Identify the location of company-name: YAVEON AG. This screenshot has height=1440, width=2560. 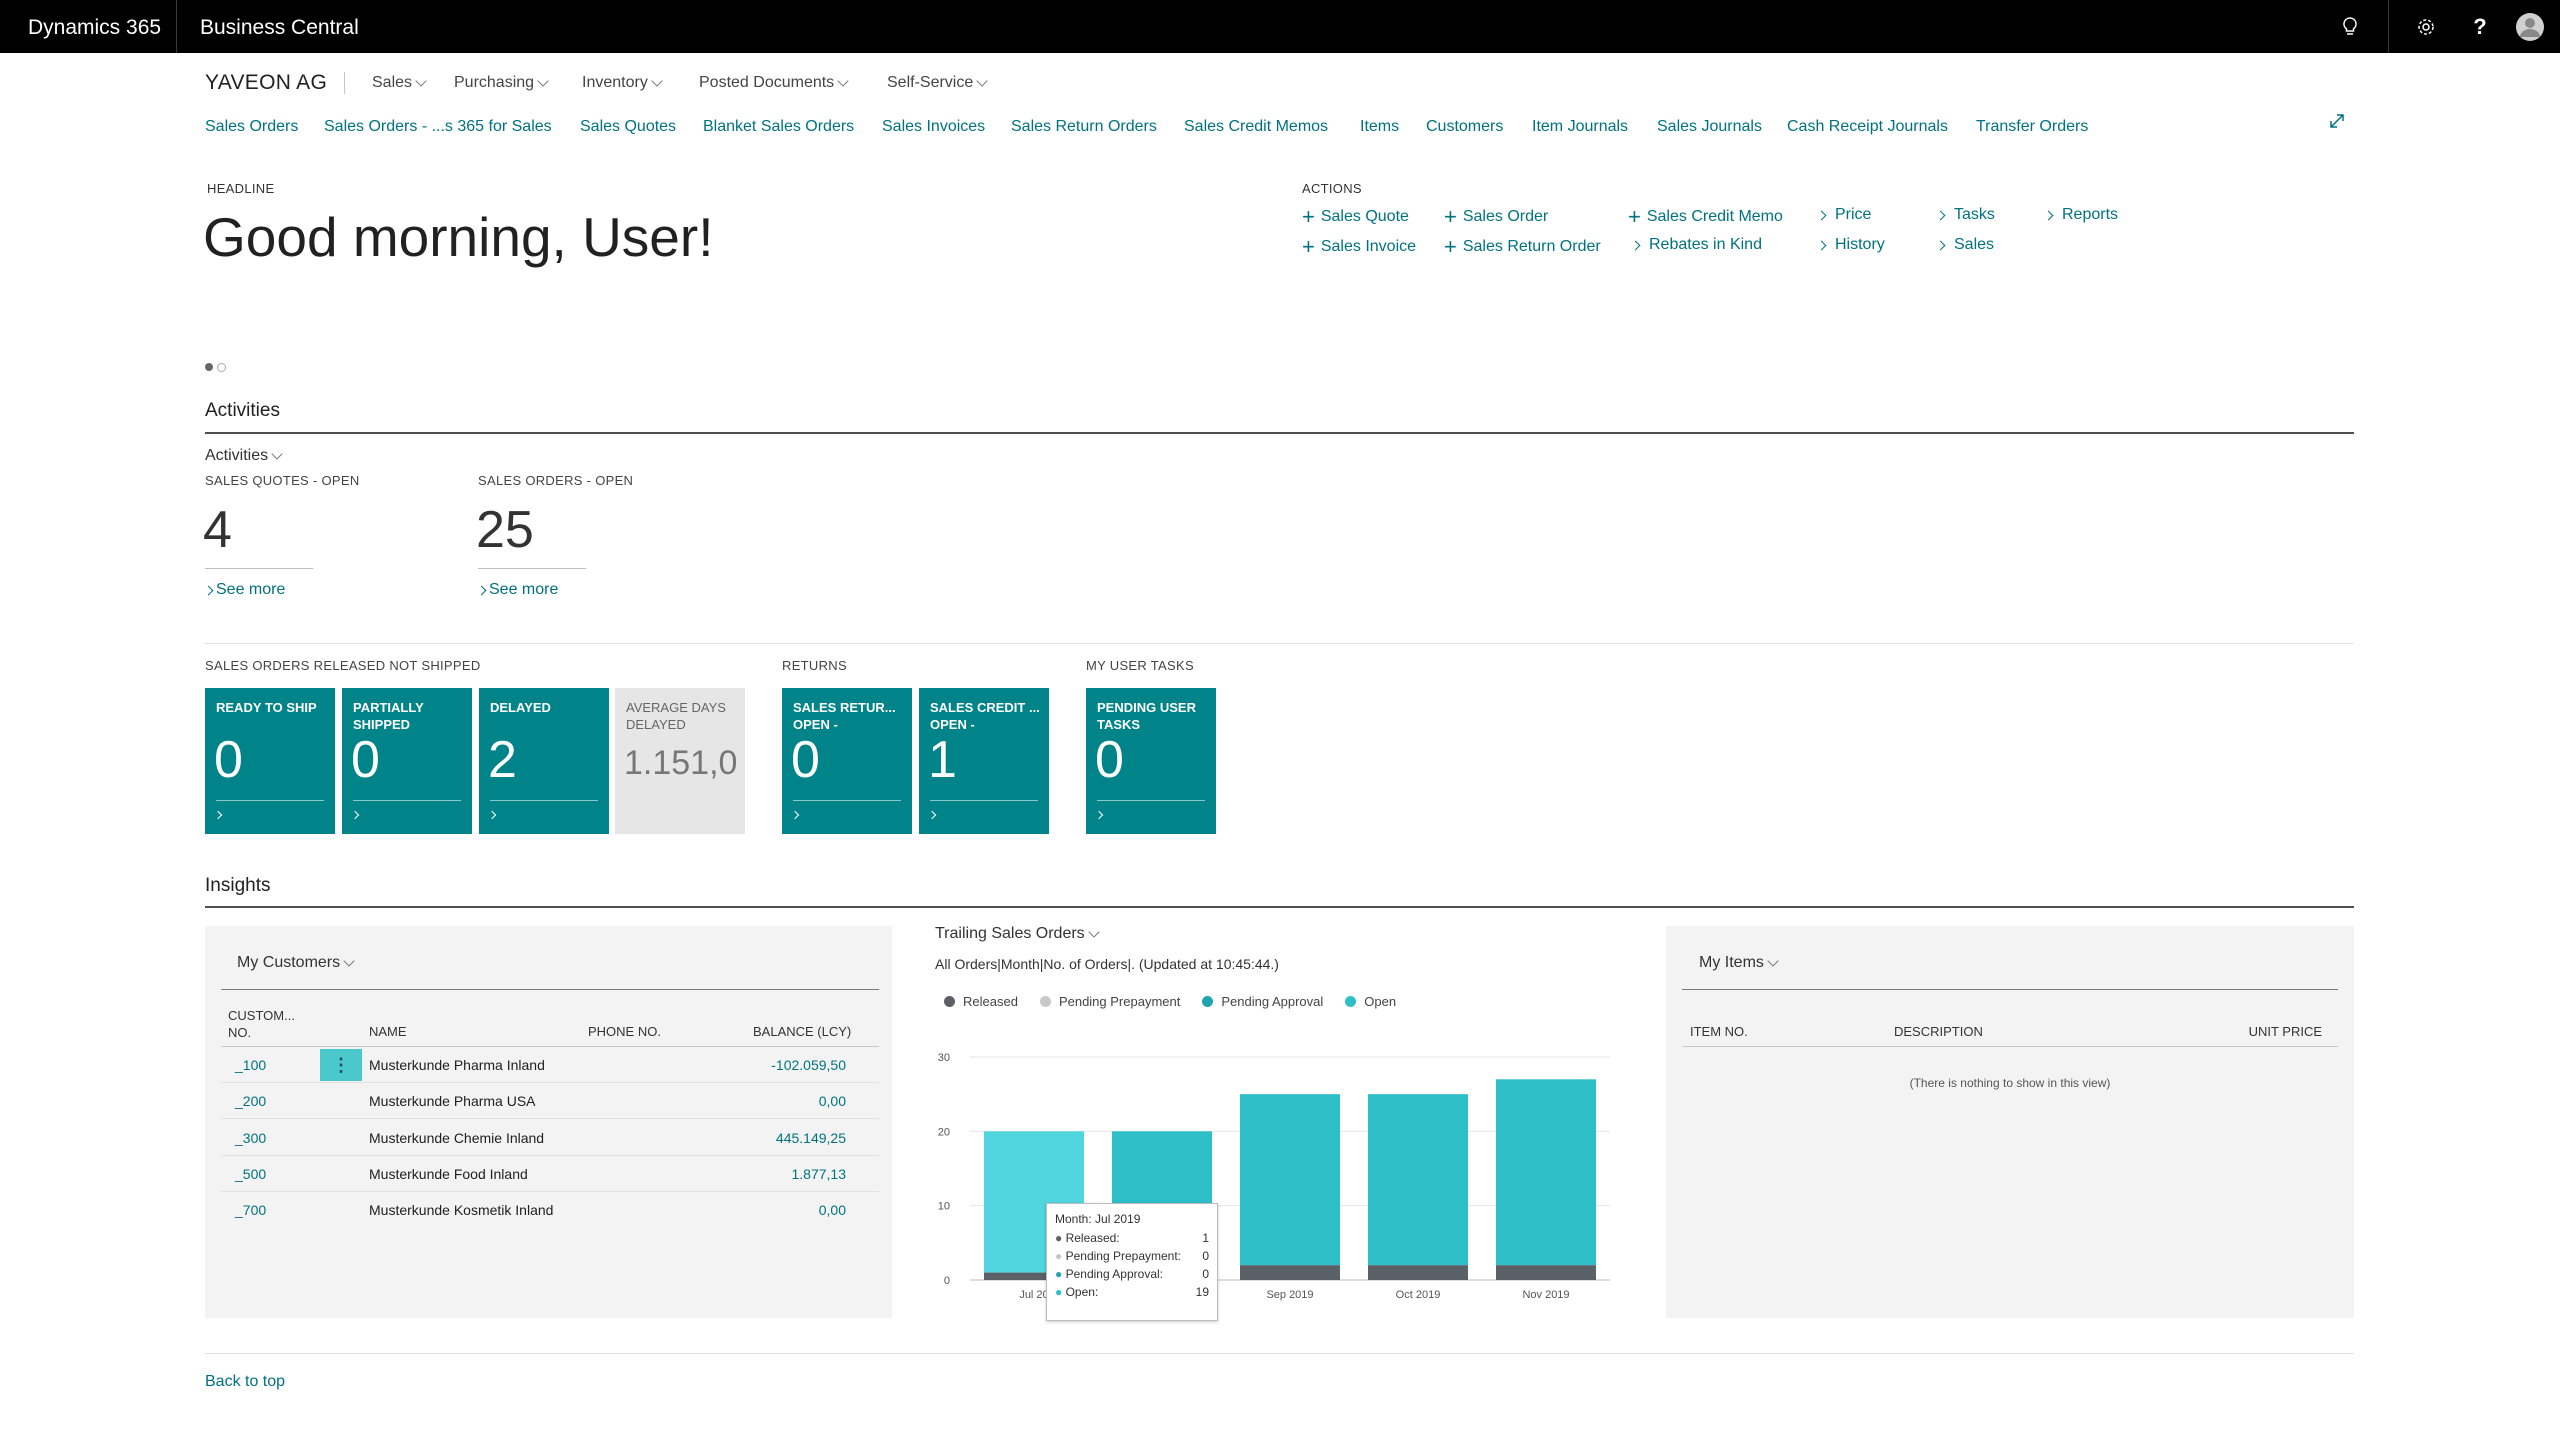
(266, 83).